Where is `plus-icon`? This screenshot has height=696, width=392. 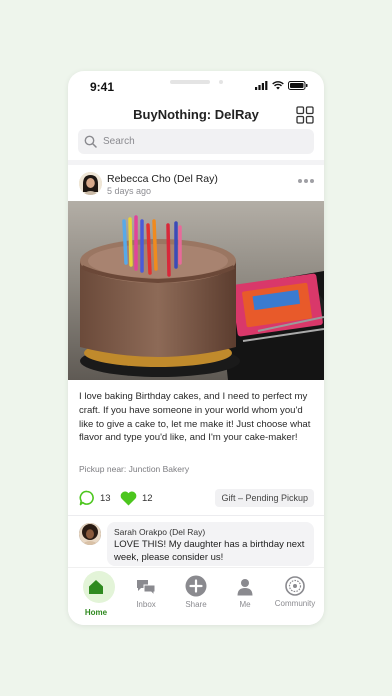
plus-icon is located at coordinates (196, 586).